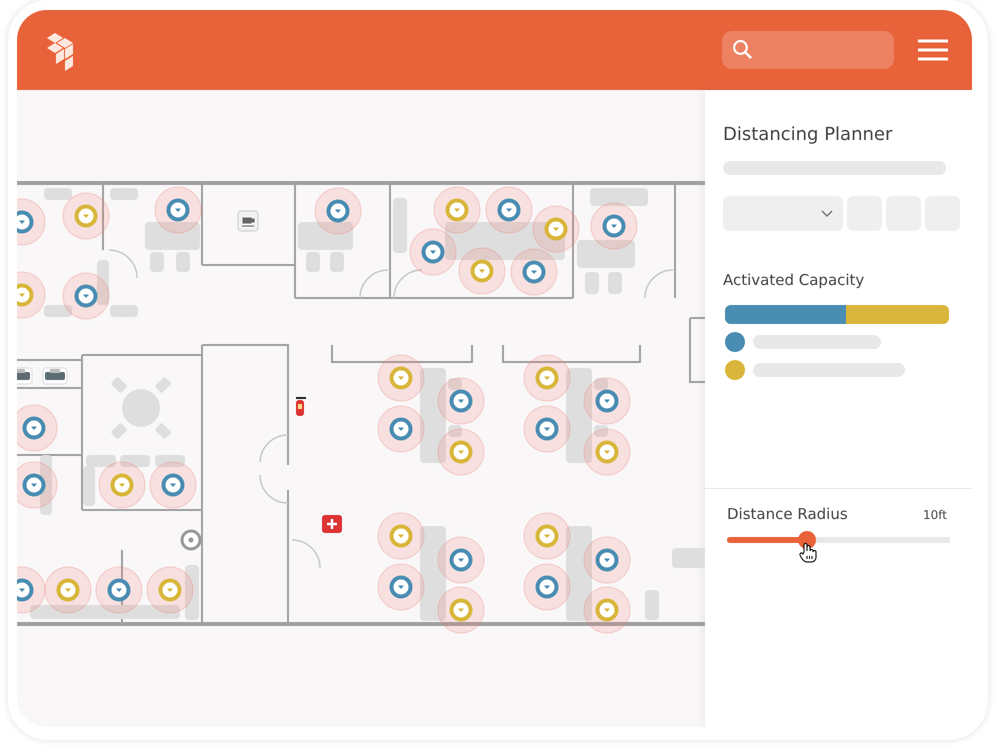 This screenshot has width=998, height=752. I want to click on fire-extinguisher-icon, so click(301, 406).